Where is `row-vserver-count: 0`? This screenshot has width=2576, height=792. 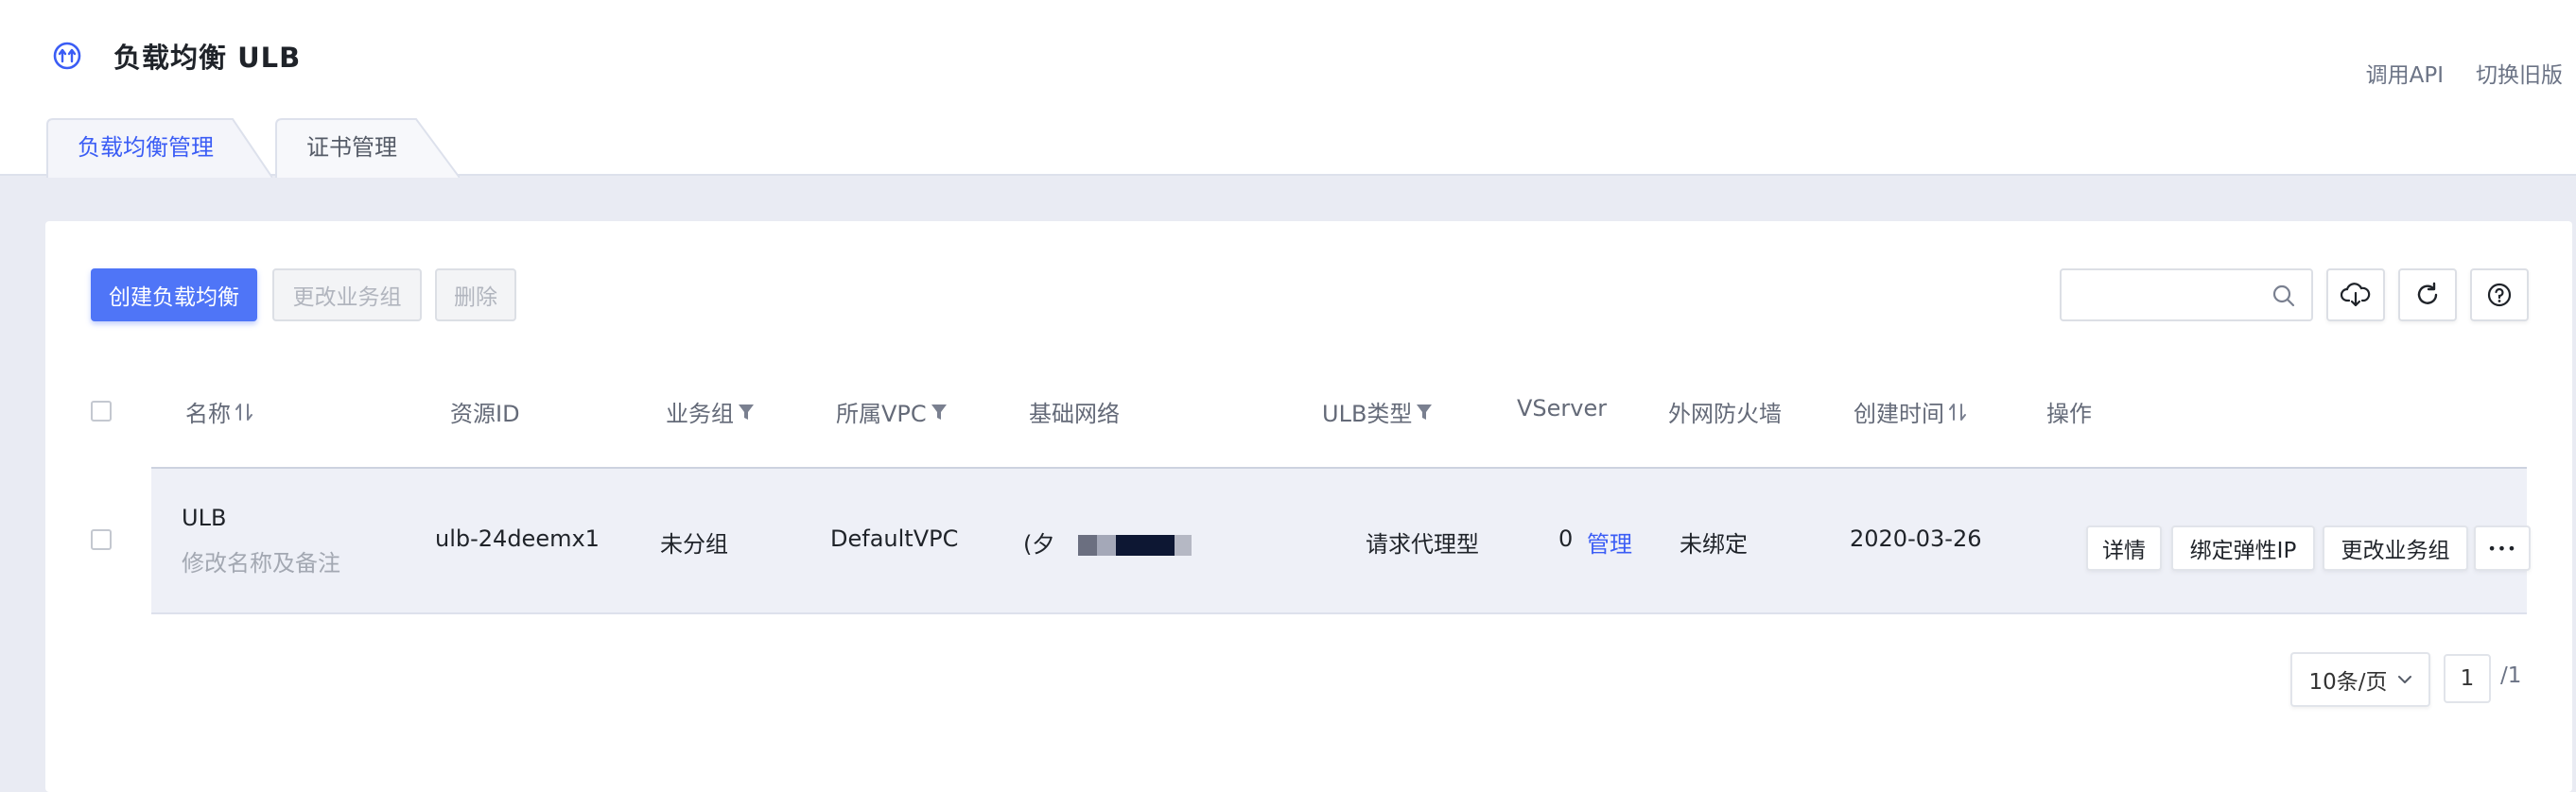
row-vserver-count: 0 is located at coordinates (1566, 539).